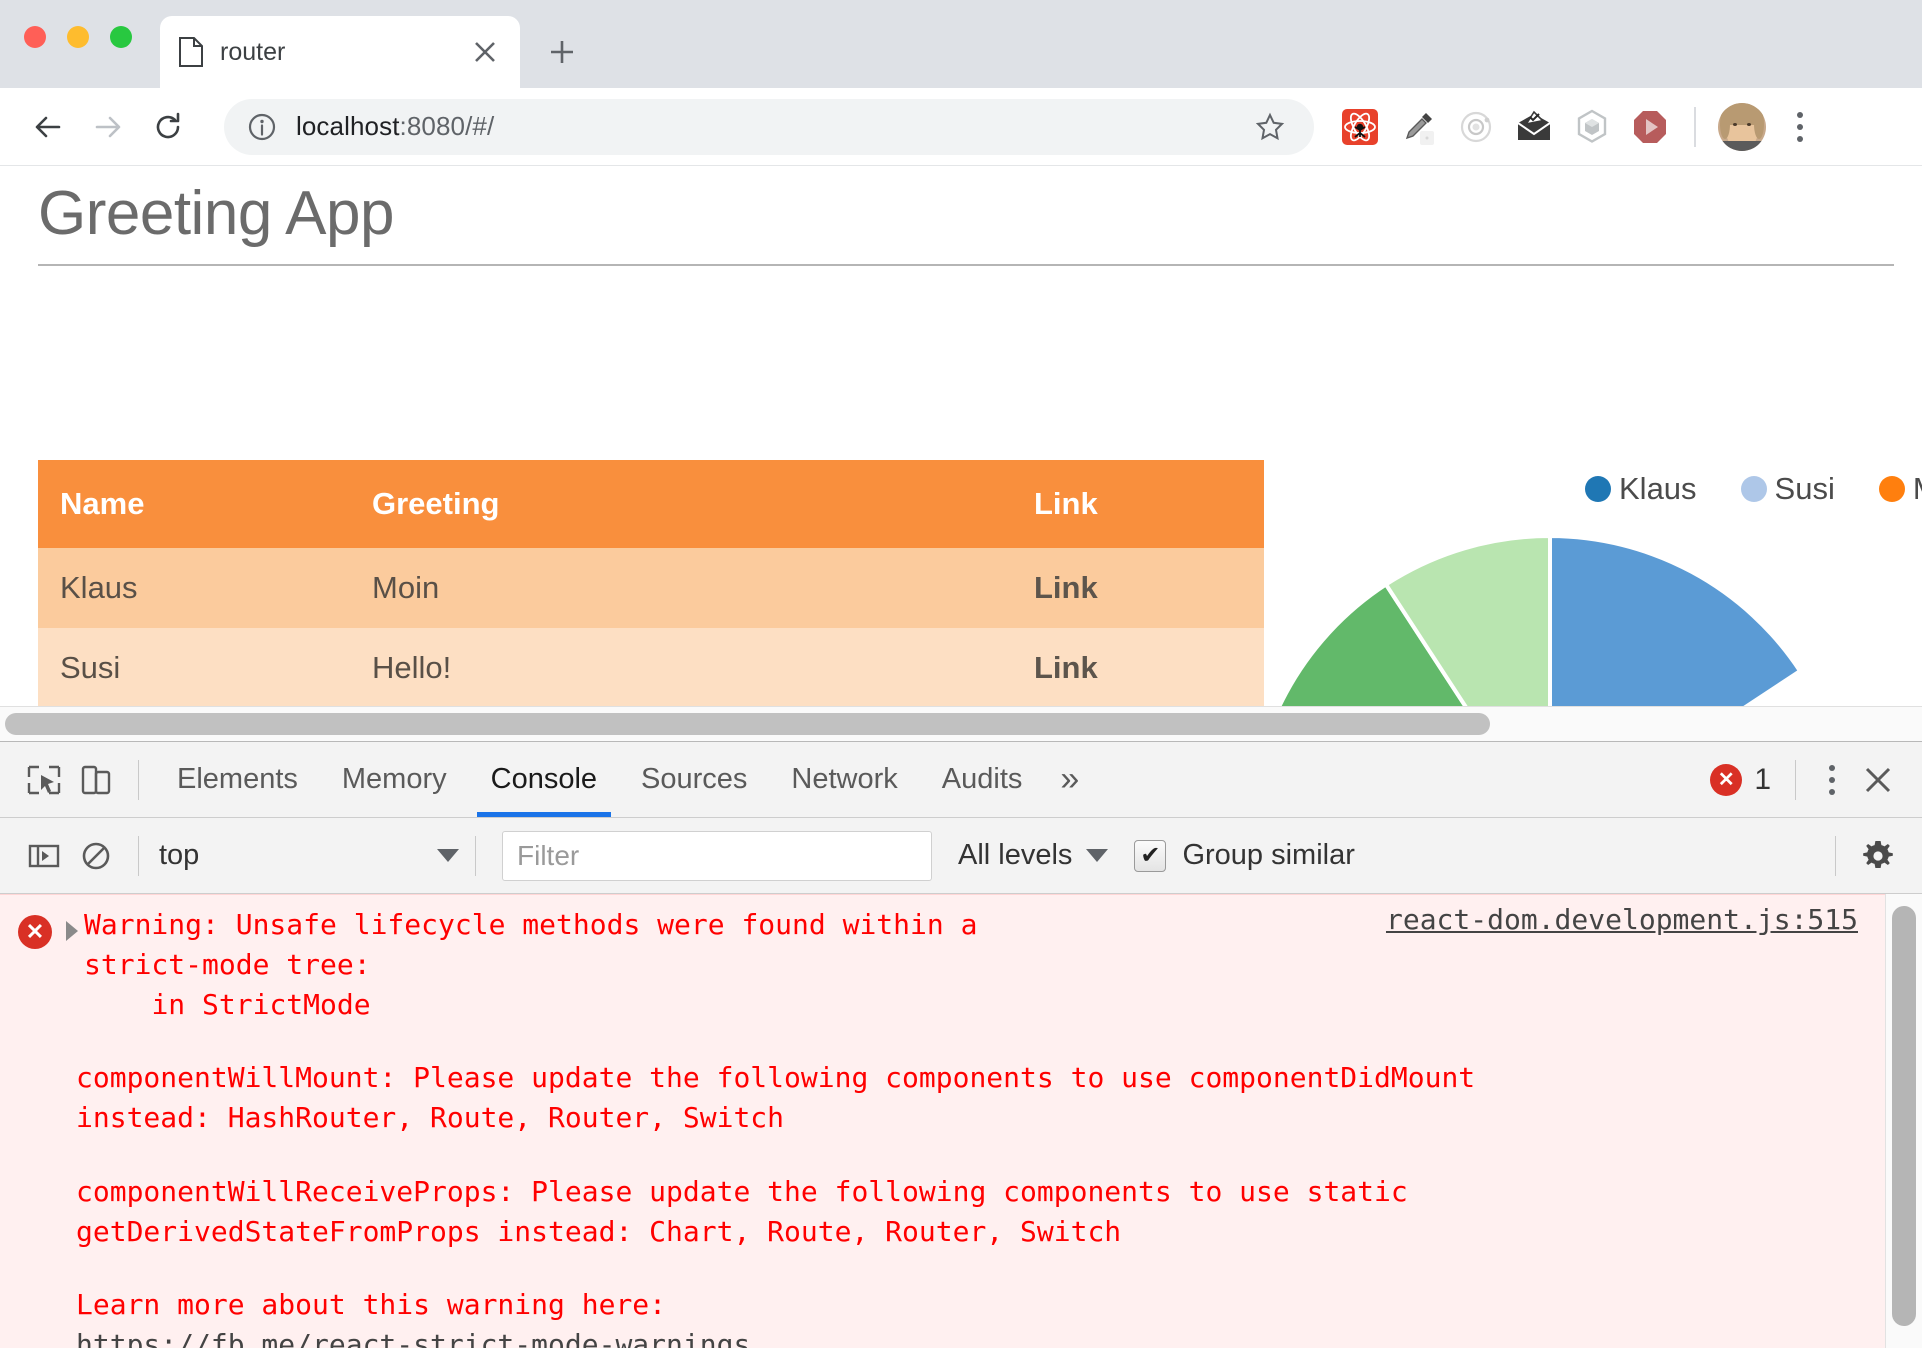 This screenshot has width=1922, height=1348. Describe the element at coordinates (544, 780) in the screenshot. I see `tab-console: Console` at that location.